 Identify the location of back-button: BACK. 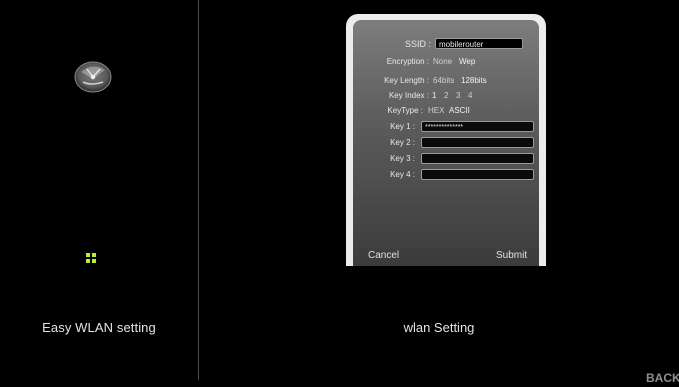
(662, 378).